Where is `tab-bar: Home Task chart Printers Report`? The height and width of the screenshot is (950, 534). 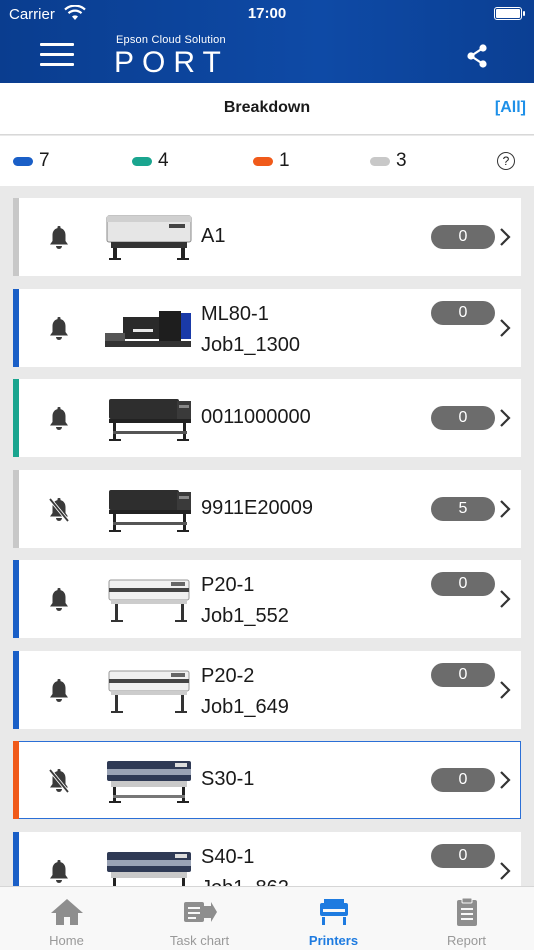
tab-bar: Home Task chart Printers Report is located at coordinates (267, 918).